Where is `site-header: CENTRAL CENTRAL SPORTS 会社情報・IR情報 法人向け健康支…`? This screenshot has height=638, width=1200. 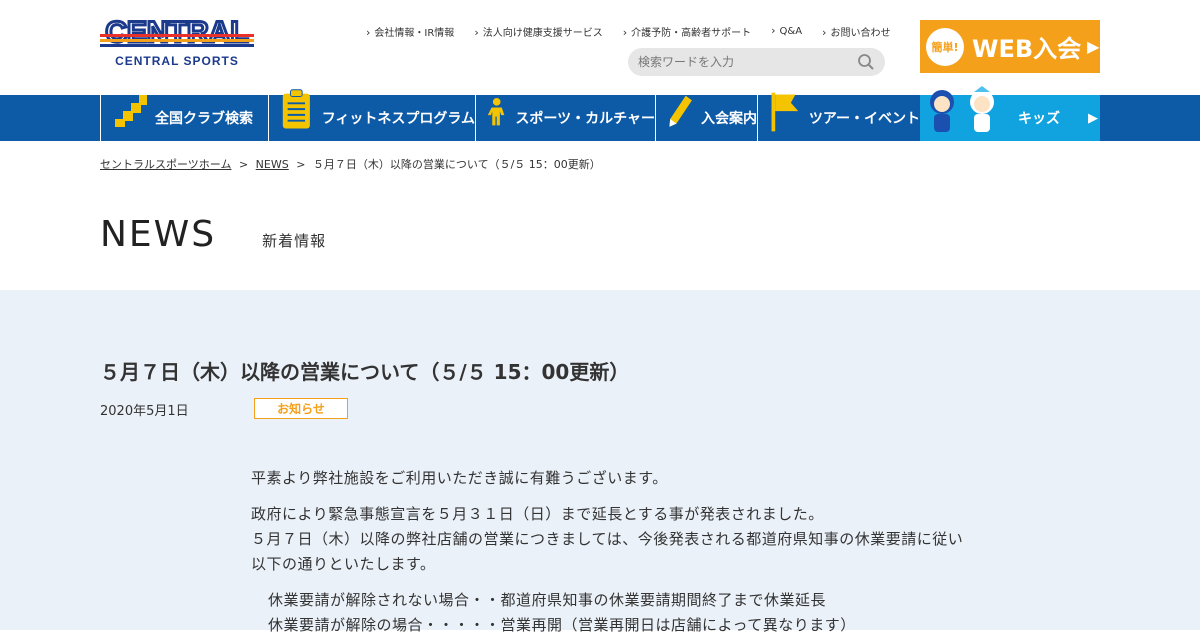
site-header: CENTRAL CENTRAL SPORTS 会社情報・IR情報 法人向け健康支… is located at coordinates (600, 47).